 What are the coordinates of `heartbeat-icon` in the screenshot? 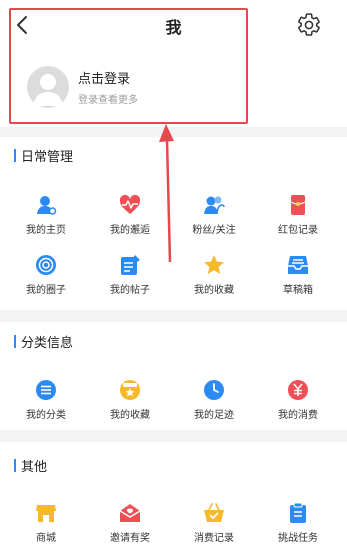 It's located at (130, 204).